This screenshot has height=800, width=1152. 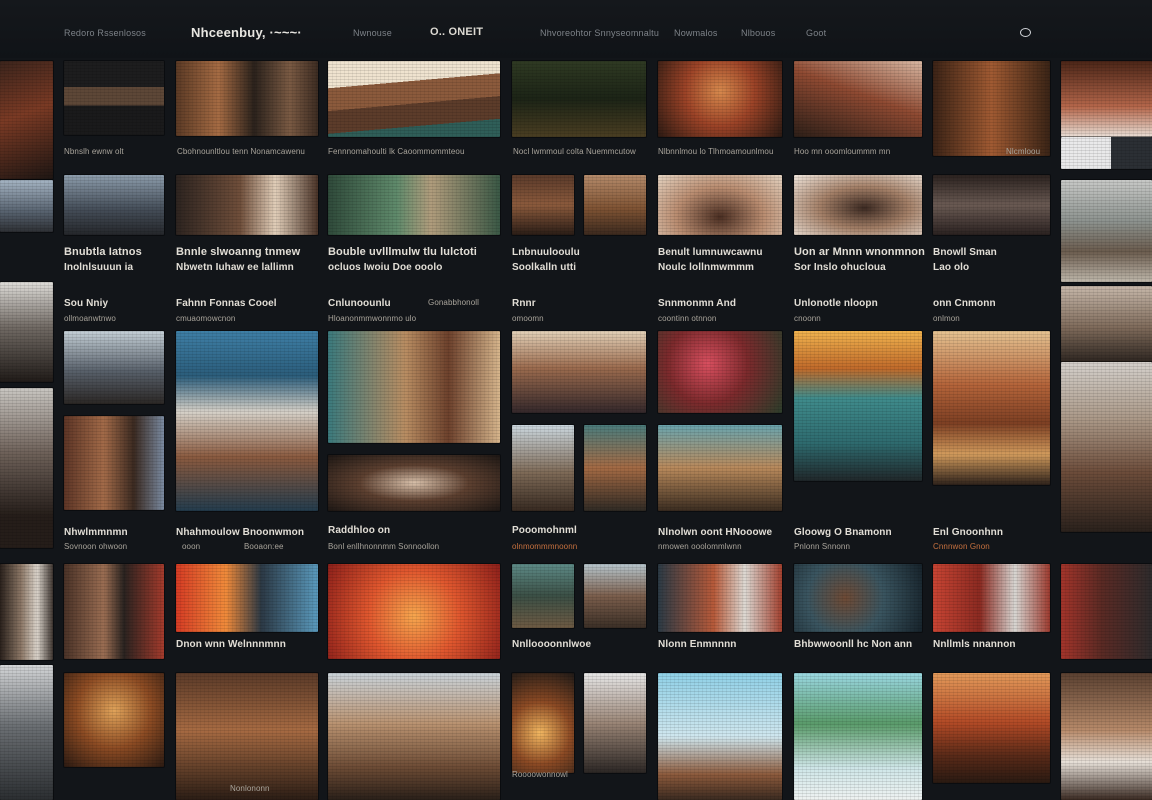 I want to click on search-icon, so click(x=1025, y=32).